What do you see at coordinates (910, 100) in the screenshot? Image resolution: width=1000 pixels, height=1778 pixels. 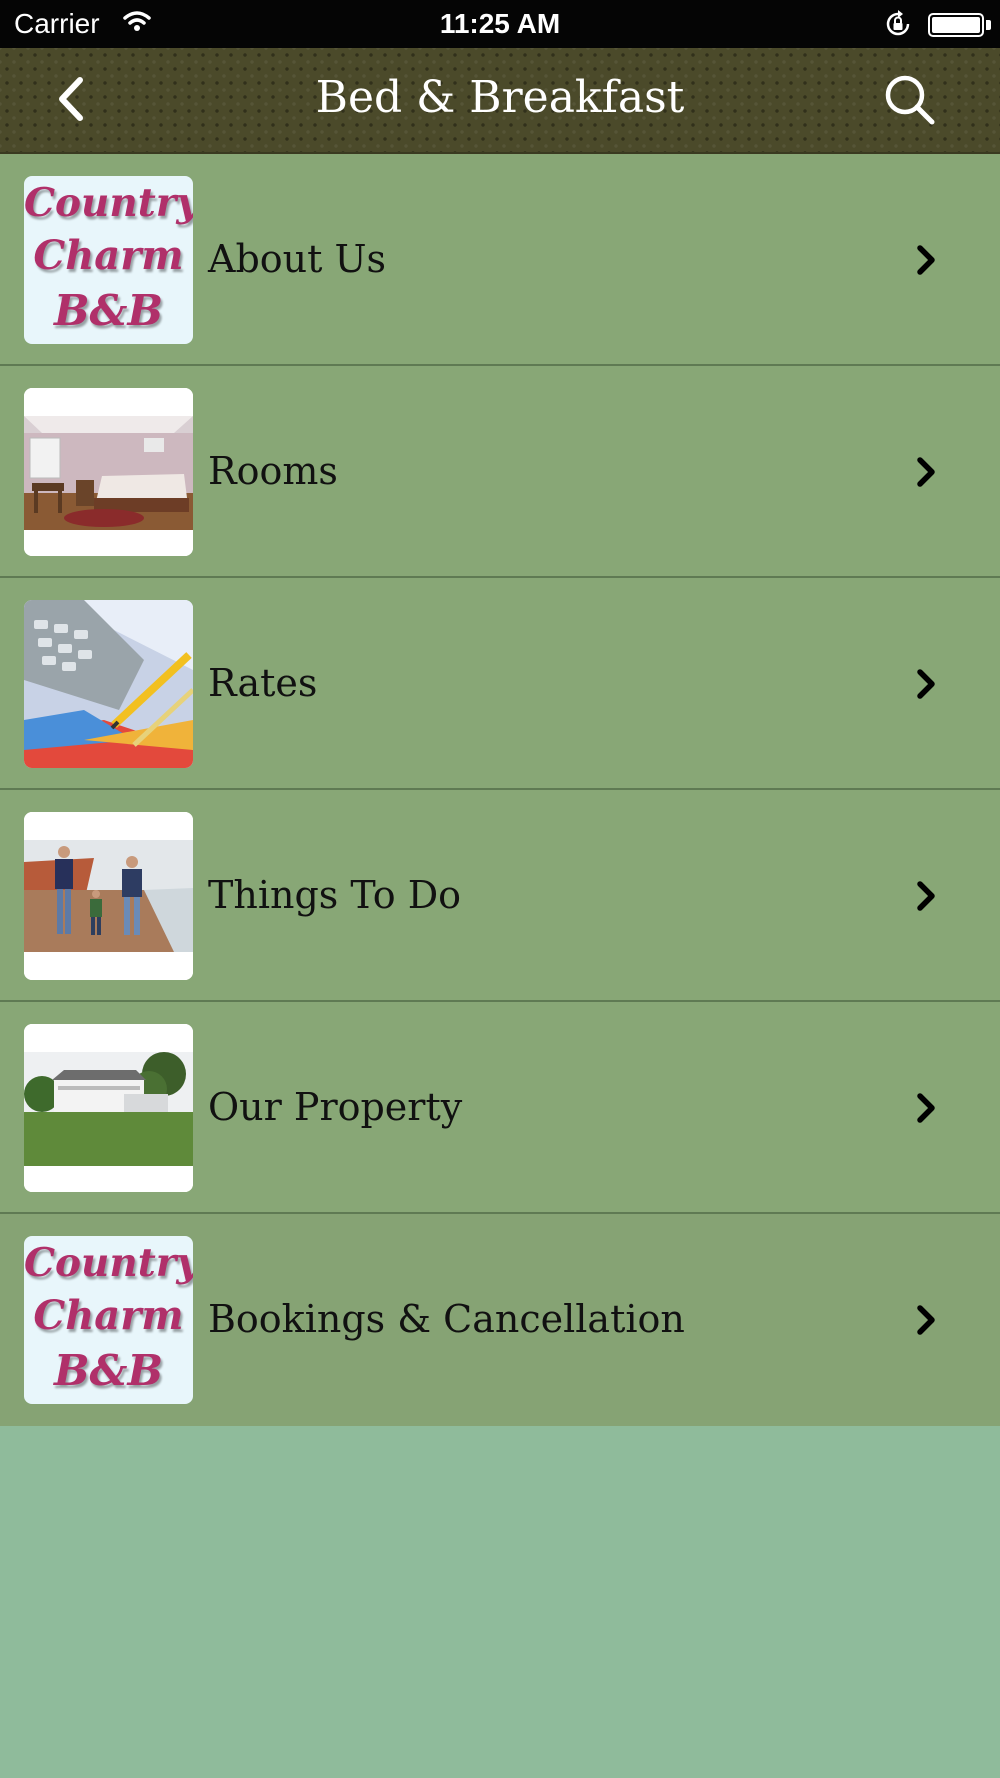 I see `search-icon` at bounding box center [910, 100].